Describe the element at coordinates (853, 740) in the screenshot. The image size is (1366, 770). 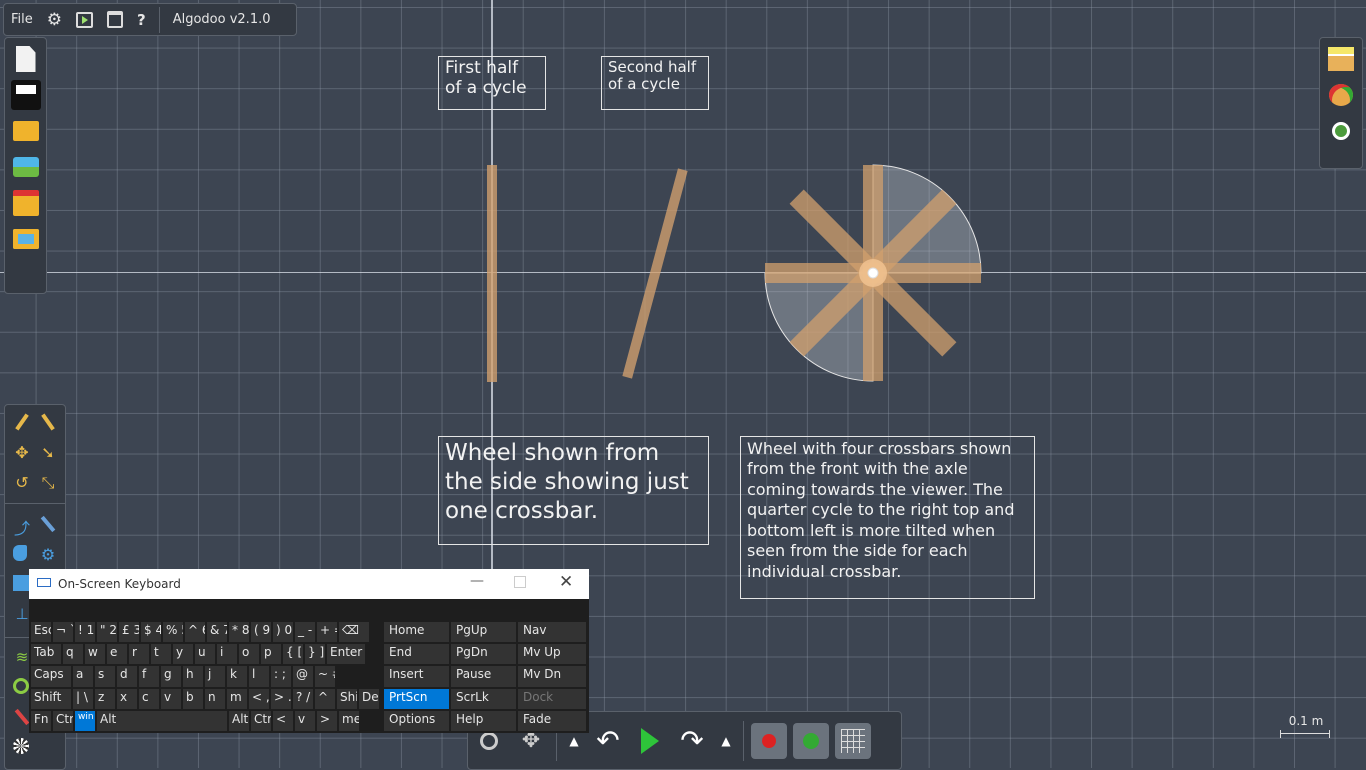
I see `grid-toggle` at that location.